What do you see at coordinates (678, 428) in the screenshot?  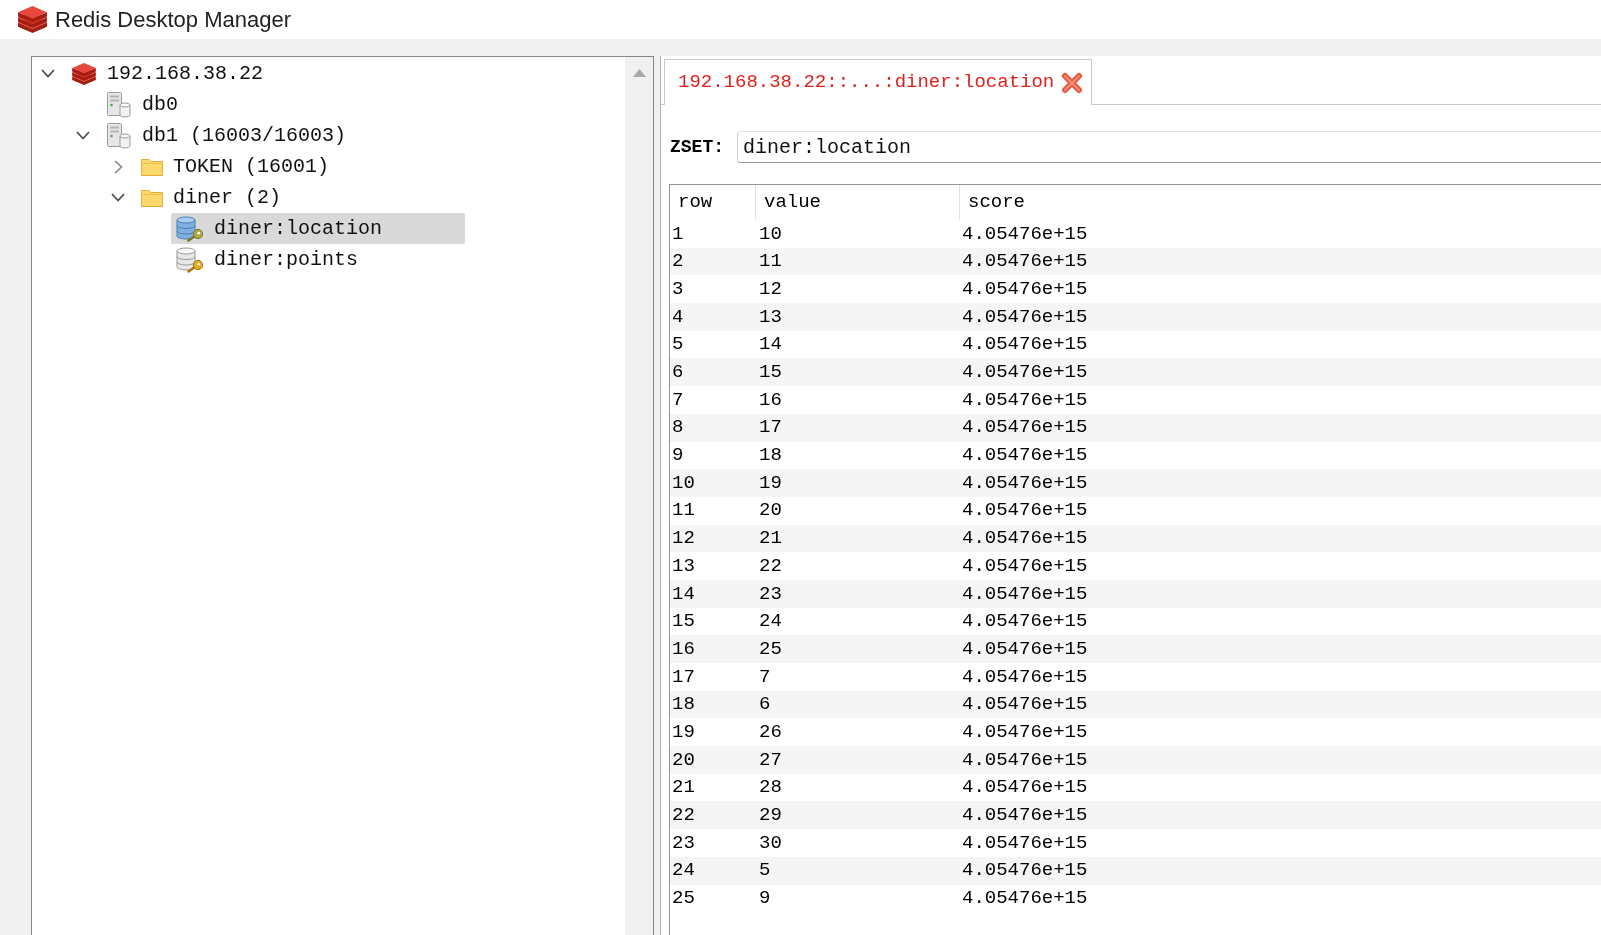 I see `table-cell-text: 8` at bounding box center [678, 428].